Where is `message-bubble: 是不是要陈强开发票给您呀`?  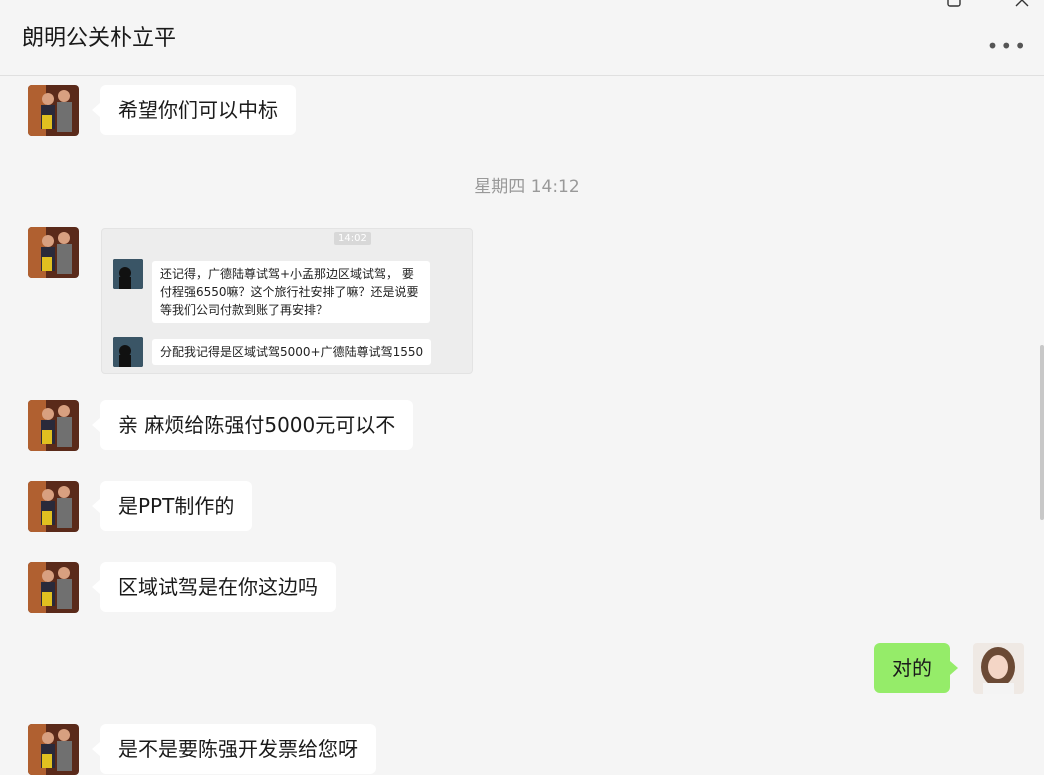 message-bubble: 是不是要陈强开发票给您呀 is located at coordinates (234, 749).